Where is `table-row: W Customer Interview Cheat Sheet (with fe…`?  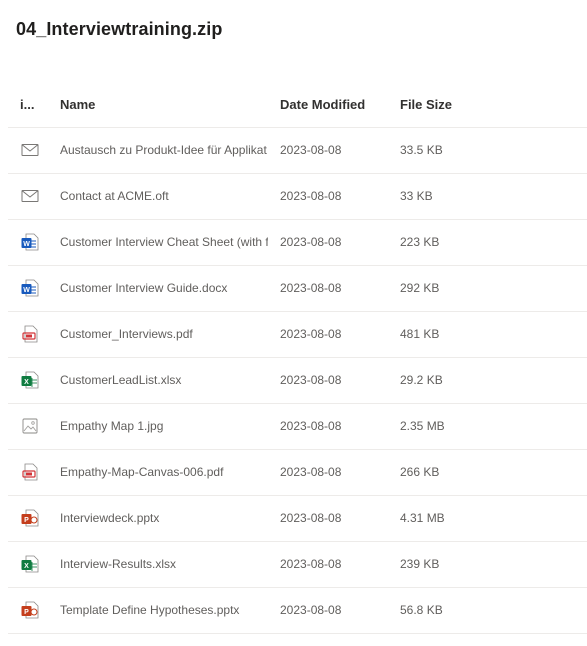 table-row: W Customer Interview Cheat Sheet (with fe… is located at coordinates (297, 243).